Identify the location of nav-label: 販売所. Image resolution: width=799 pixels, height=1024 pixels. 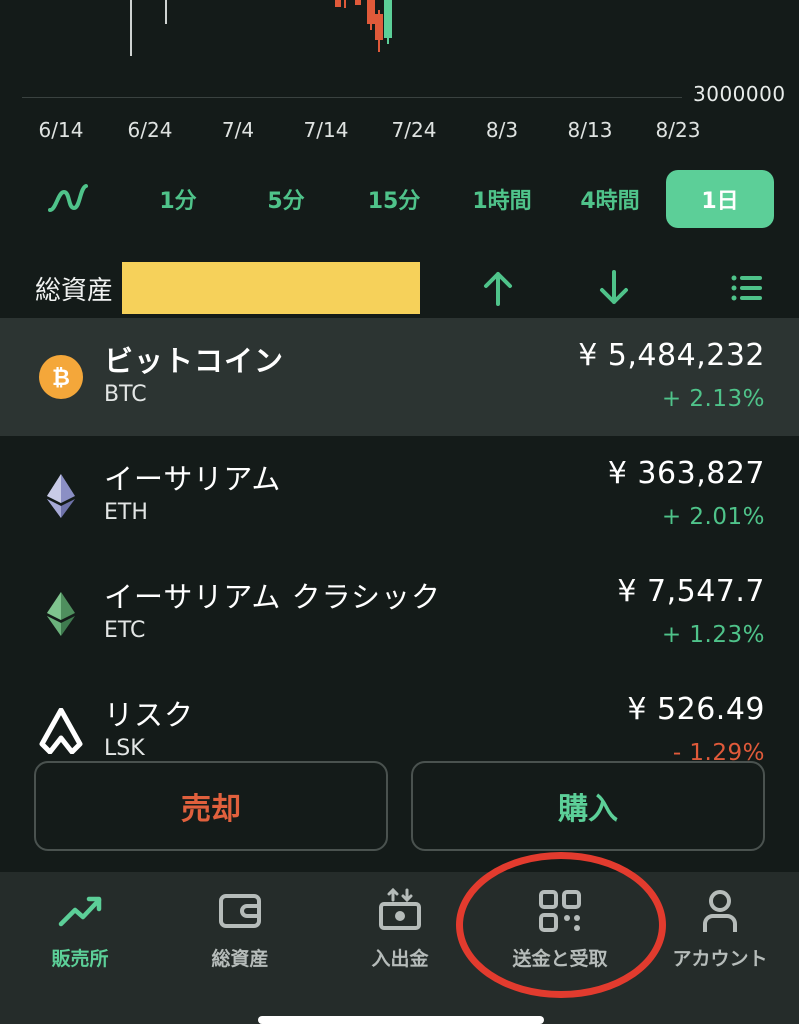
(80, 959).